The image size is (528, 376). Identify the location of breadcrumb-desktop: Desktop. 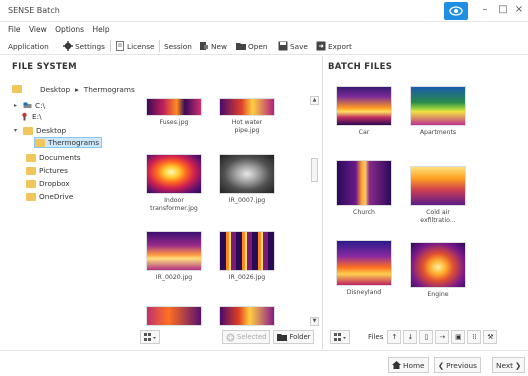
(55, 89).